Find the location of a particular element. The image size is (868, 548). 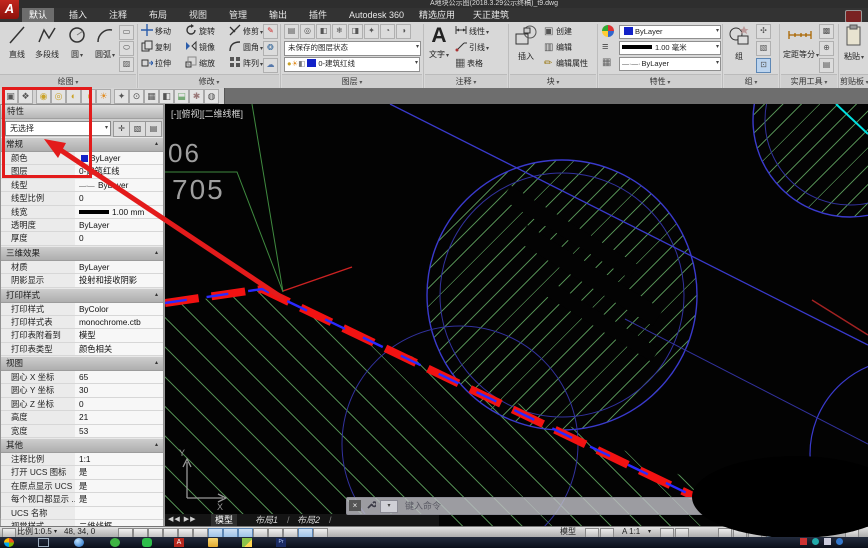

group-select-on-icon: ⊡ is located at coordinates (763, 65).